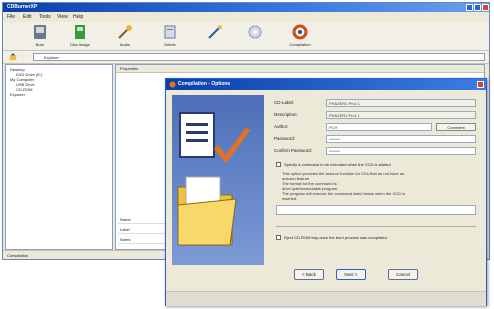 The width and height of the screenshot is (494, 309). I want to click on toolbar-green-button: Disc image, so click(80, 36).